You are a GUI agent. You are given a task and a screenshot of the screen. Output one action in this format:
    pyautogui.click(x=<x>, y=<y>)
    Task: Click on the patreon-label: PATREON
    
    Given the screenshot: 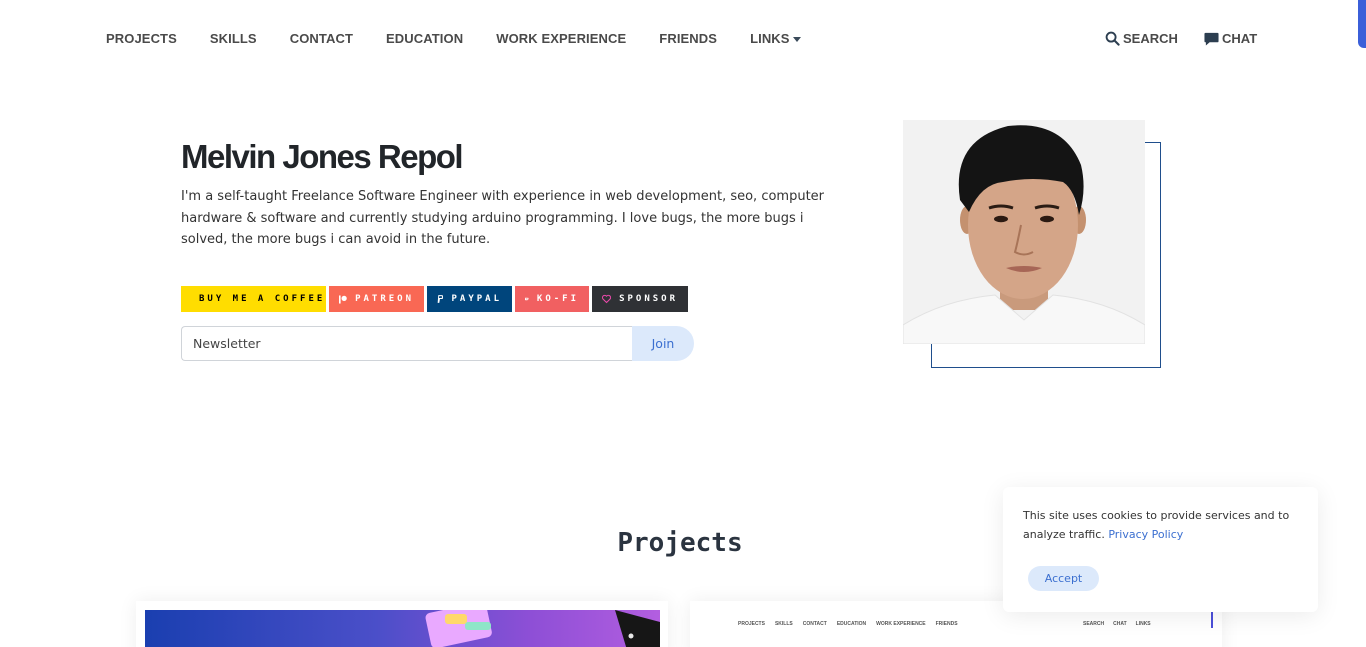 What is the action you would take?
    pyautogui.click(x=384, y=299)
    